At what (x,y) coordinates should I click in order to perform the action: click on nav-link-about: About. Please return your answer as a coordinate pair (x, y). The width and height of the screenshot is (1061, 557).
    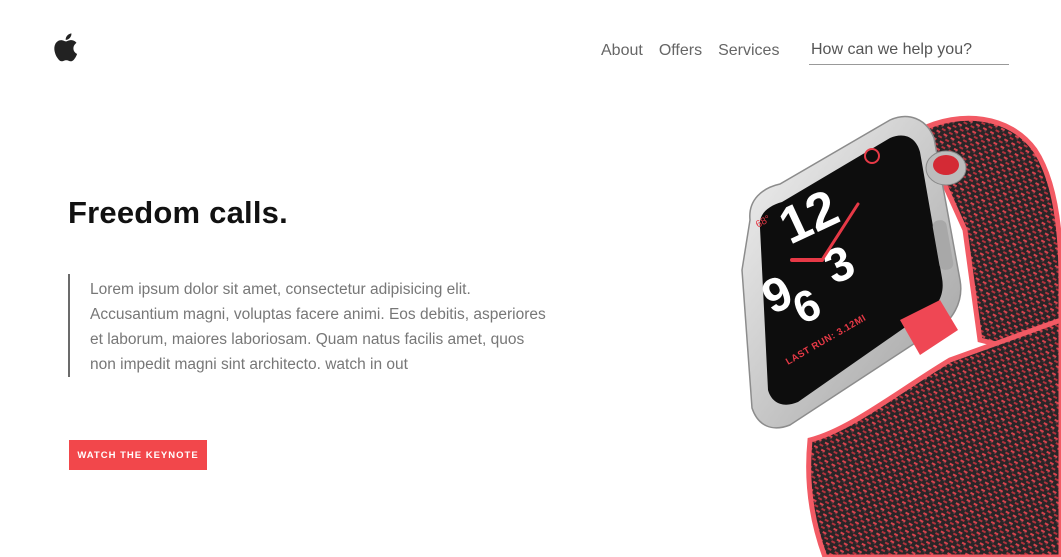
    Looking at the image, I should click on (622, 51).